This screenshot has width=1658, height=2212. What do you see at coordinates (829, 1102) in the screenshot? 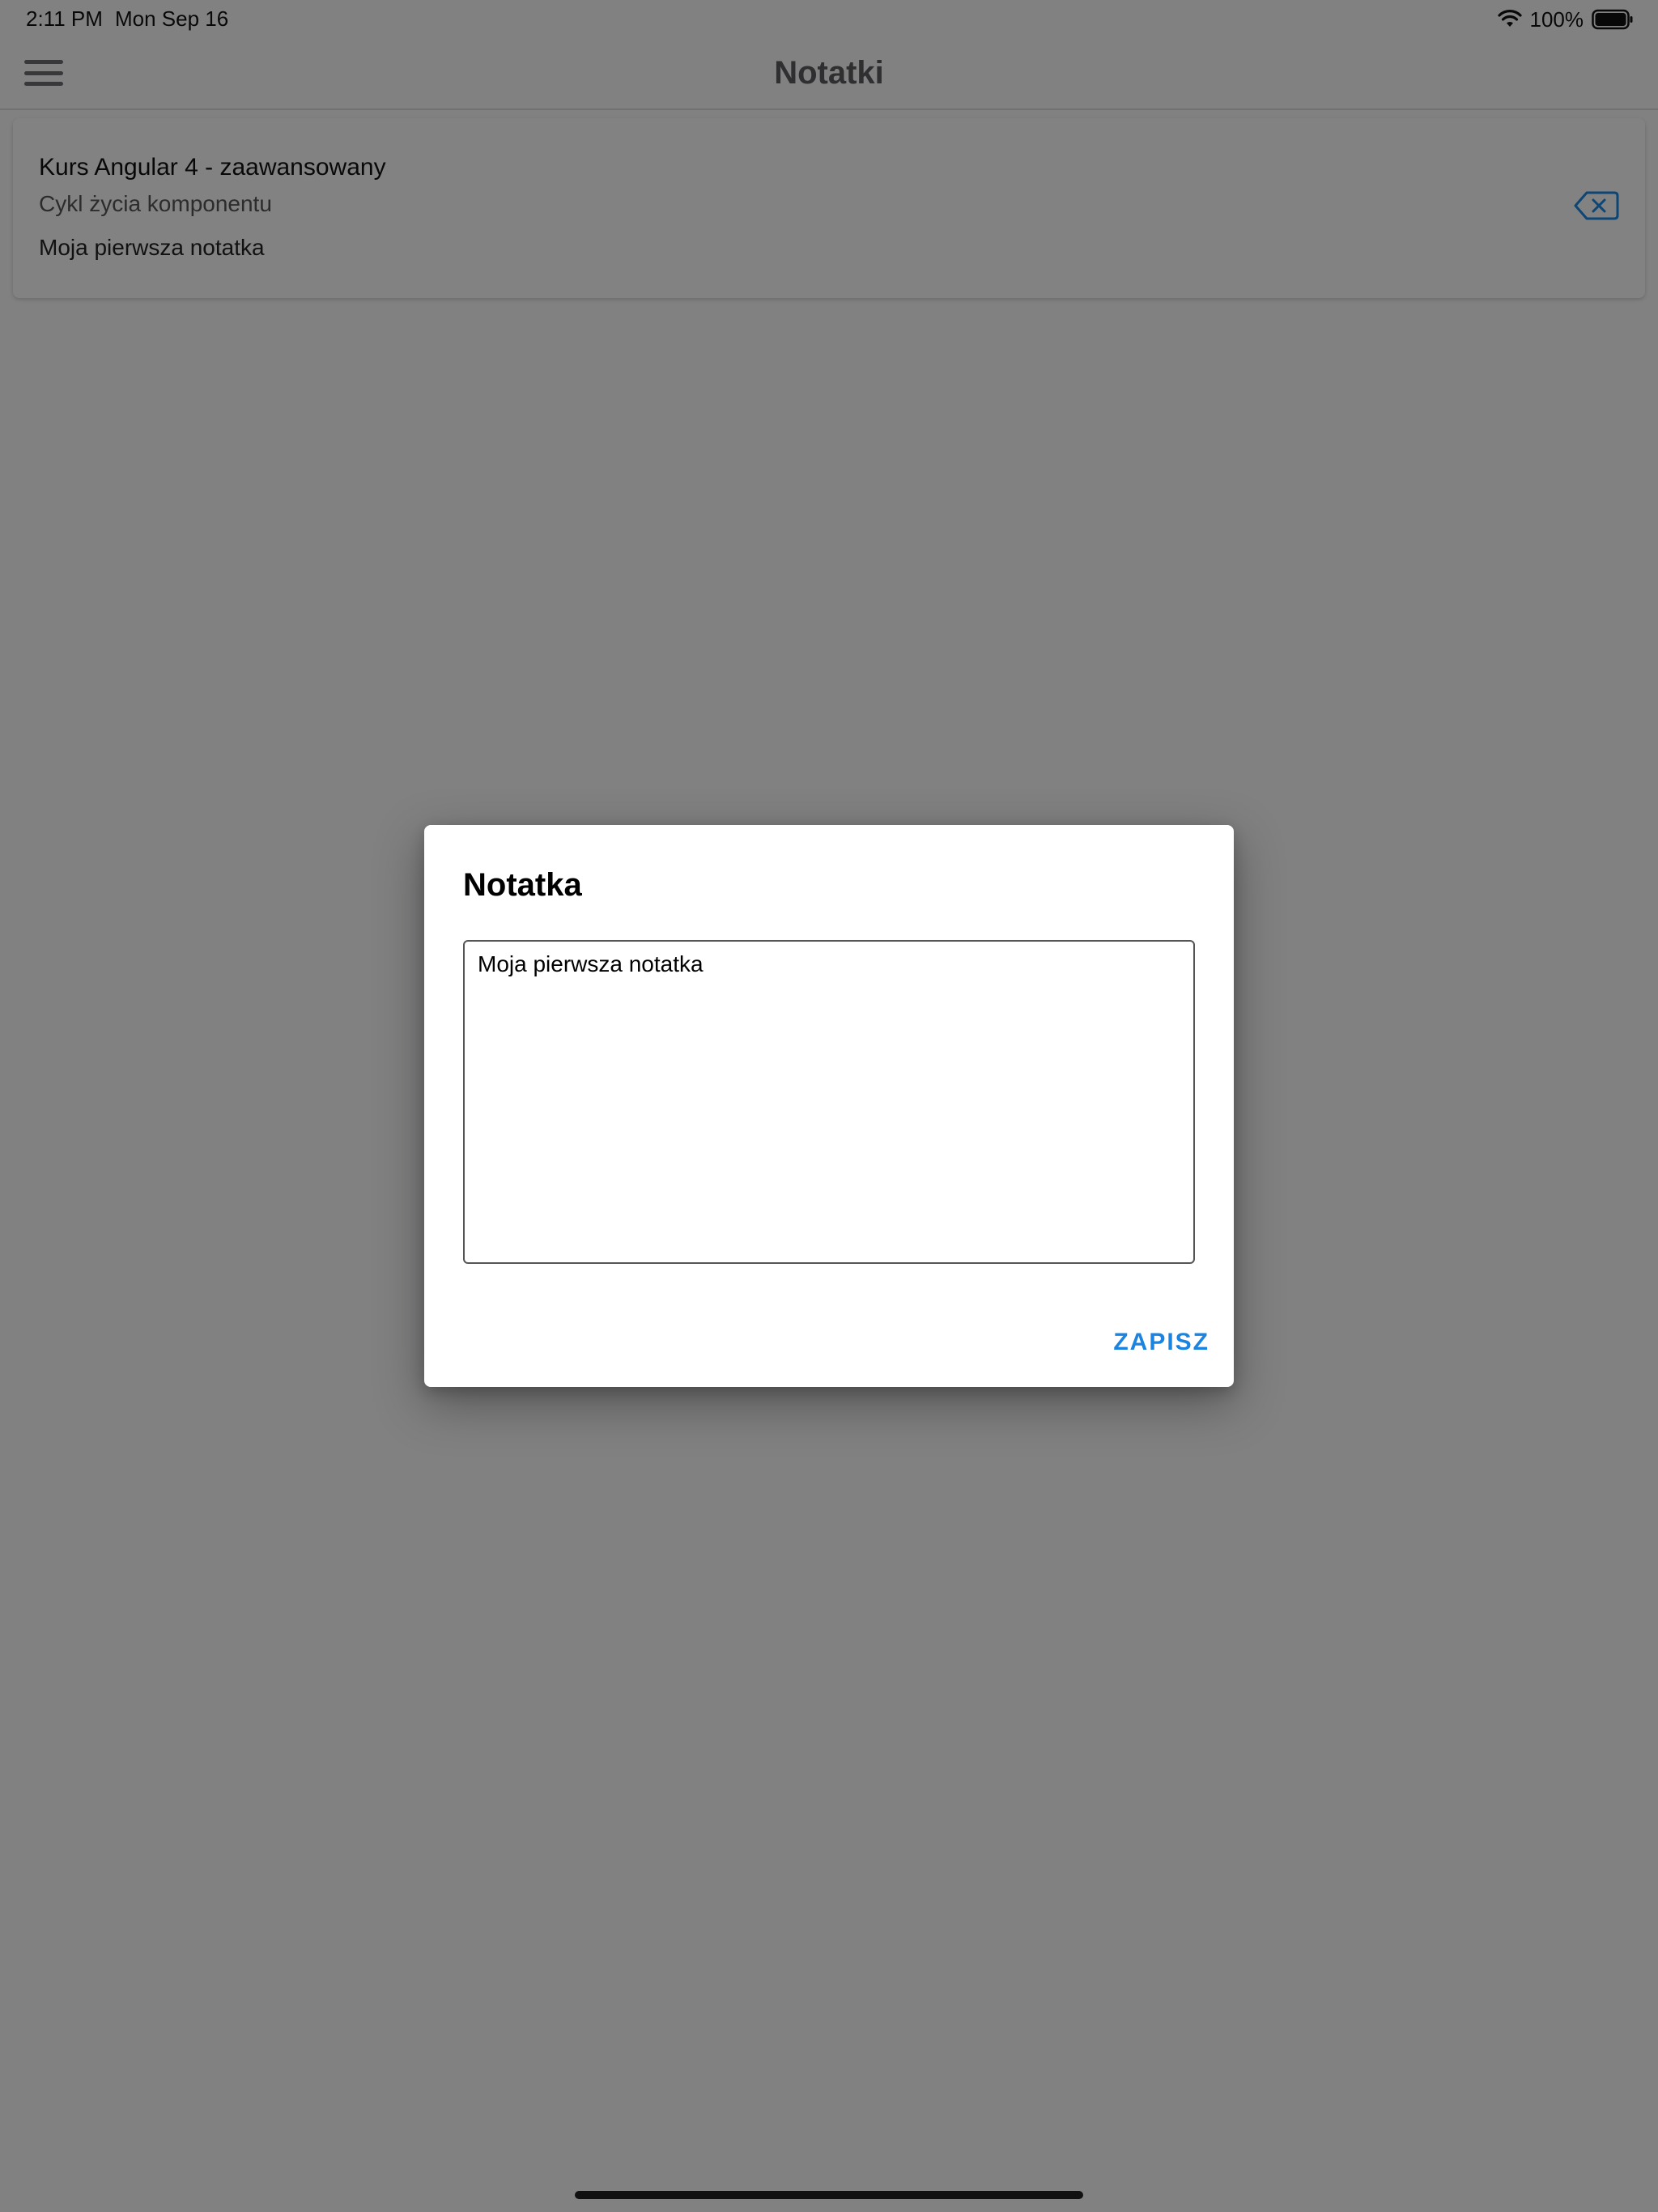
I see `note-textarea: Moja pierwsza notatka` at bounding box center [829, 1102].